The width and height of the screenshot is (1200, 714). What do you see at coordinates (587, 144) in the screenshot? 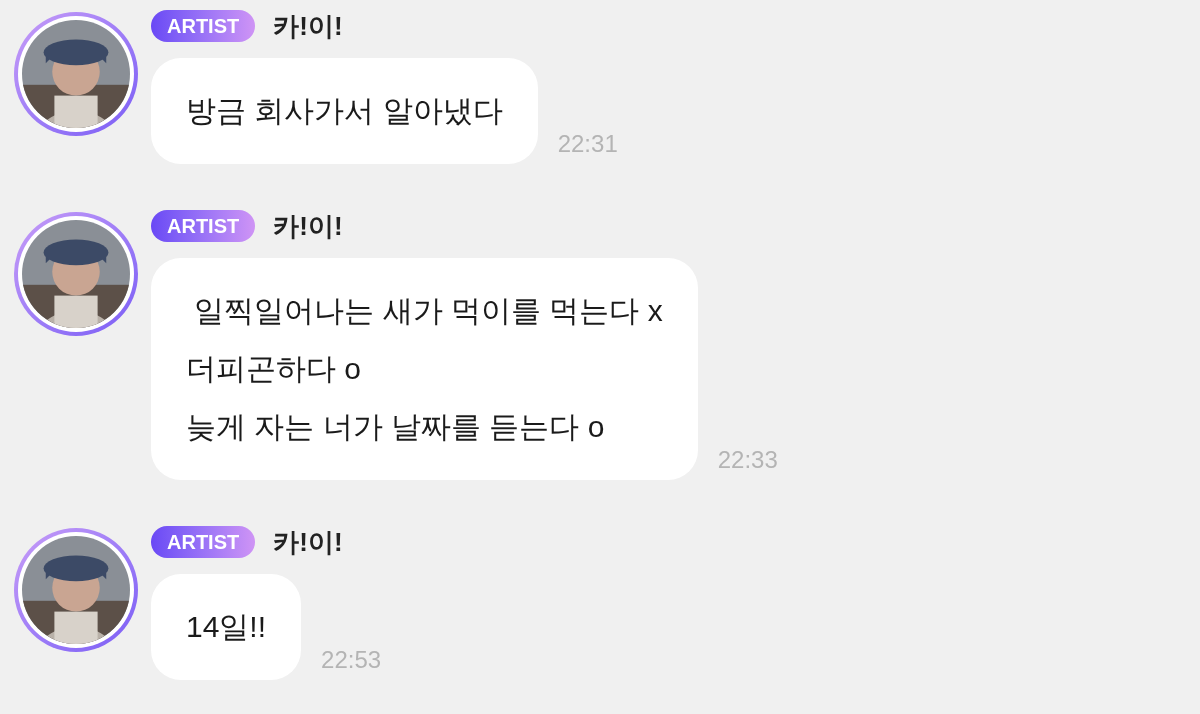
I see `timestamp: 22:31` at bounding box center [587, 144].